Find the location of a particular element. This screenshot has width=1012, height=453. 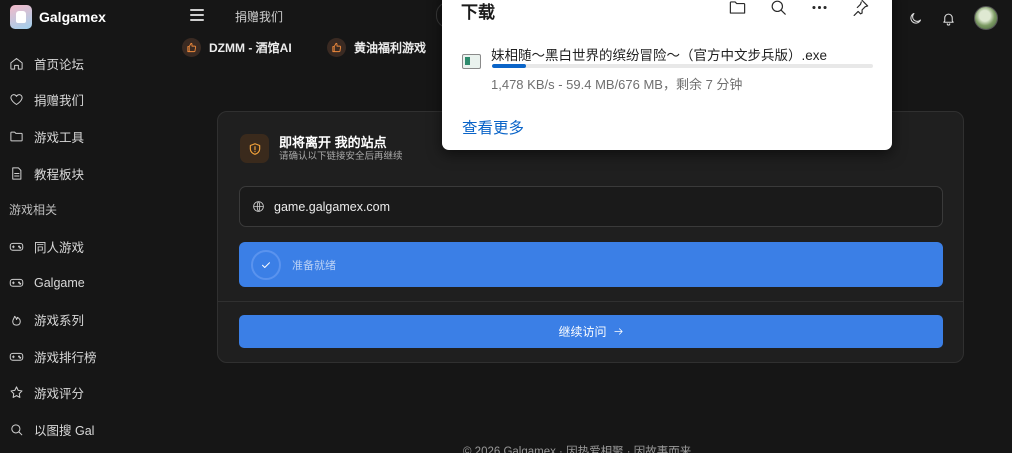

open-folder-icon is located at coordinates (737, 8).